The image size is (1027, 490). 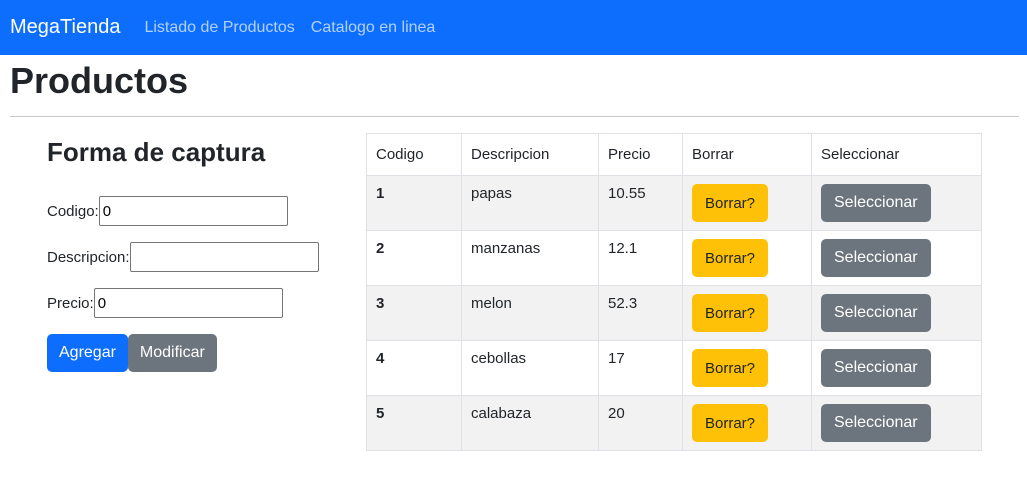 What do you see at coordinates (70, 303) in the screenshot?
I see `precio-label: Precio:` at bounding box center [70, 303].